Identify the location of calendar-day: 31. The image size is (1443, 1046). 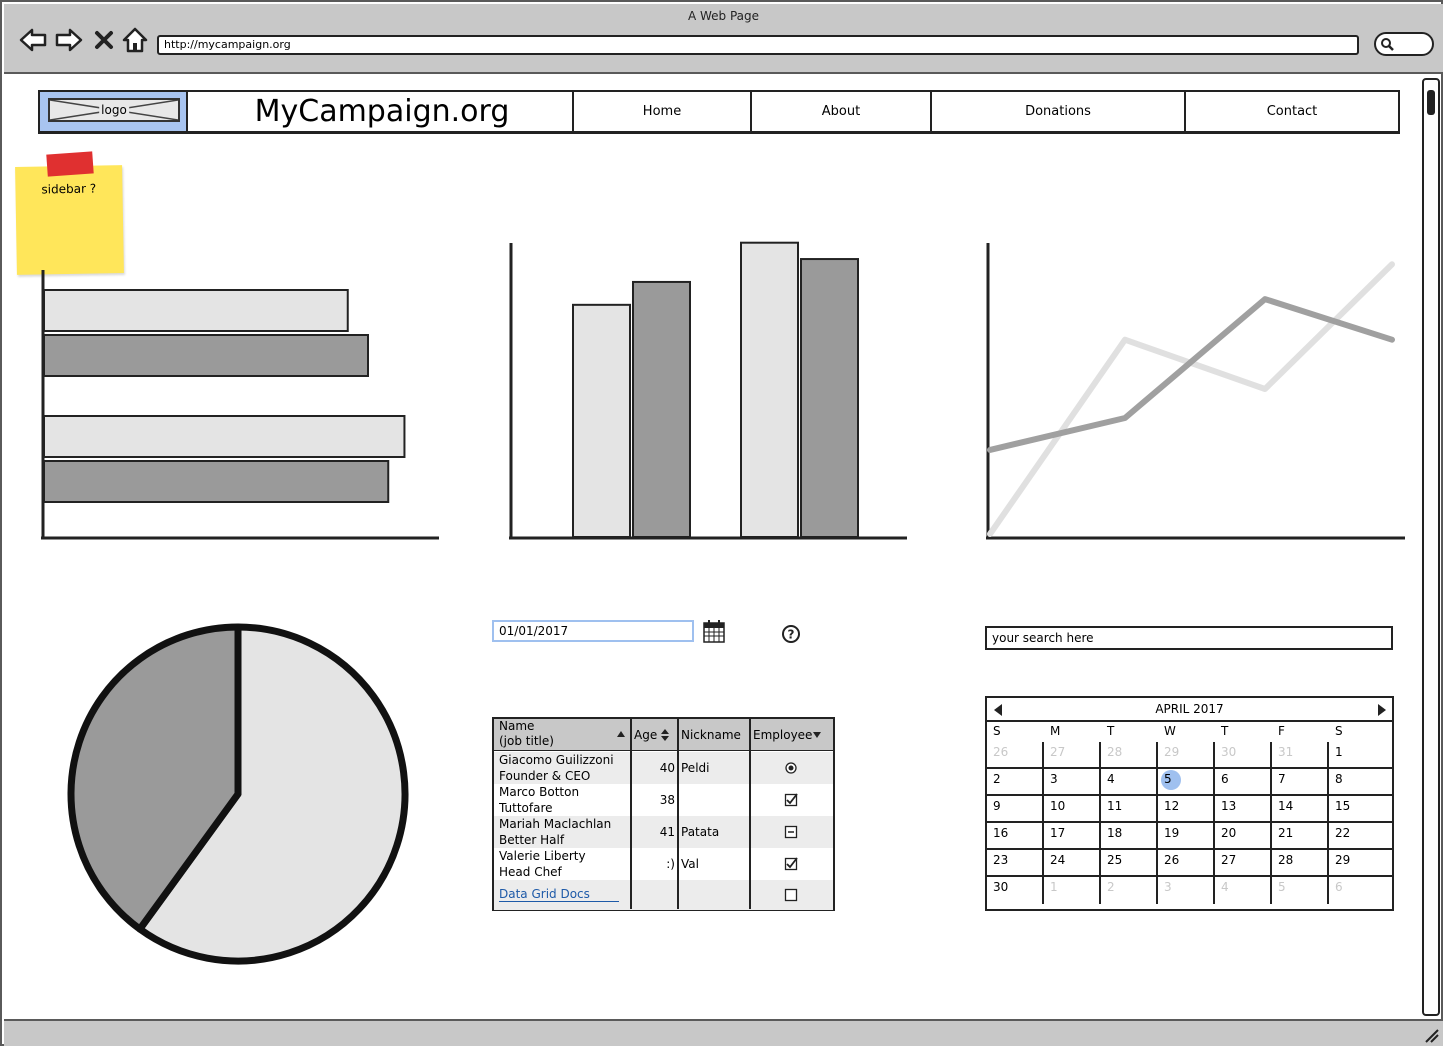
(1300, 755).